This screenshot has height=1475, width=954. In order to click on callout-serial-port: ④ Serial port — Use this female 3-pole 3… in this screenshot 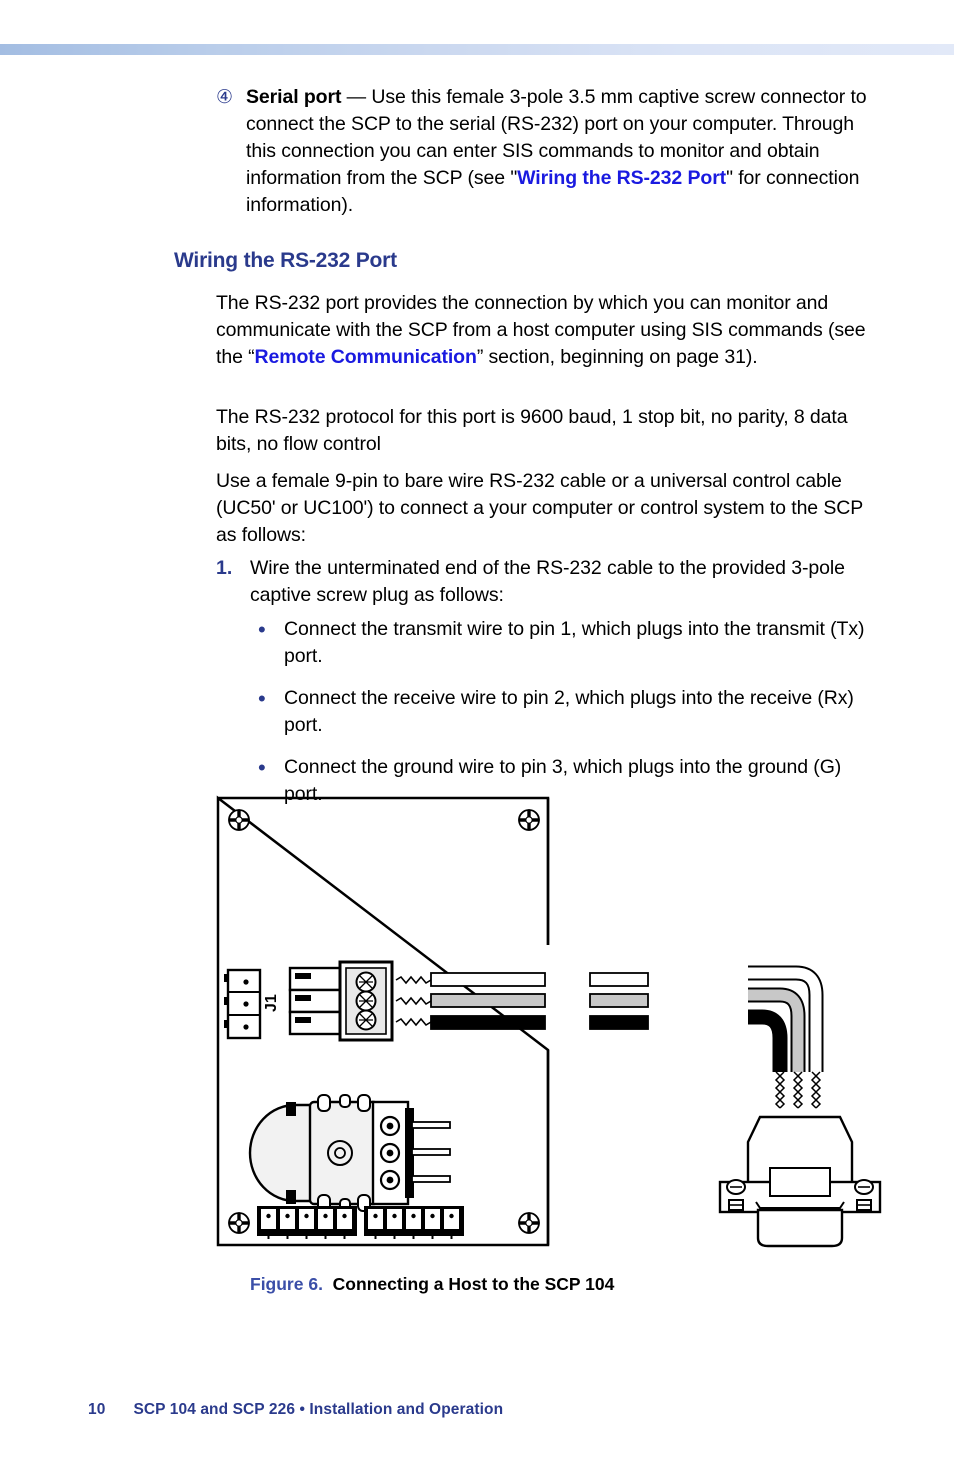, I will do `click(546, 151)`.